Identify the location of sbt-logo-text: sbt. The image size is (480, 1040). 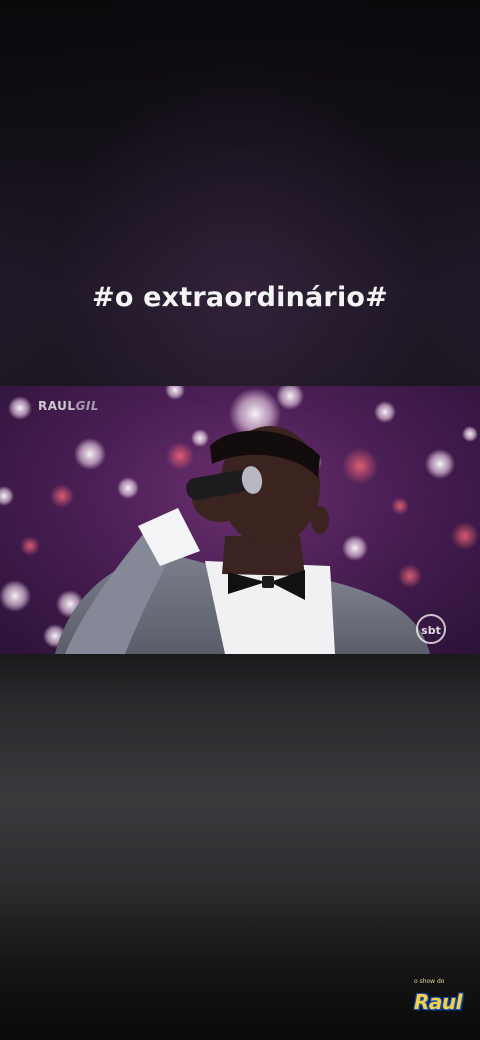
(431, 630).